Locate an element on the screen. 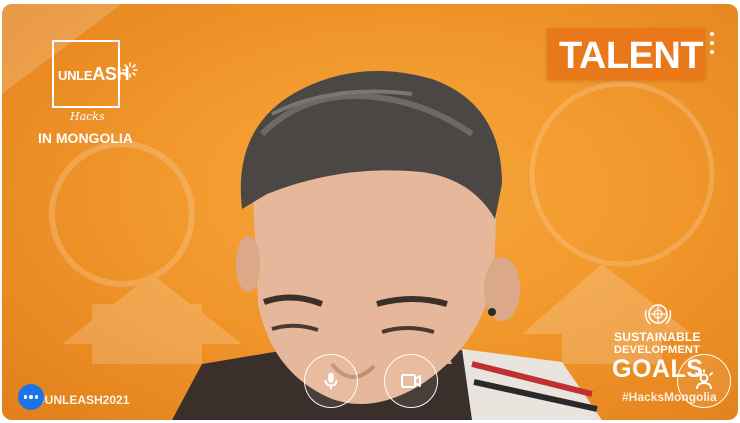 This screenshot has width=740, height=423. person-effects-icon is located at coordinates (704, 379).